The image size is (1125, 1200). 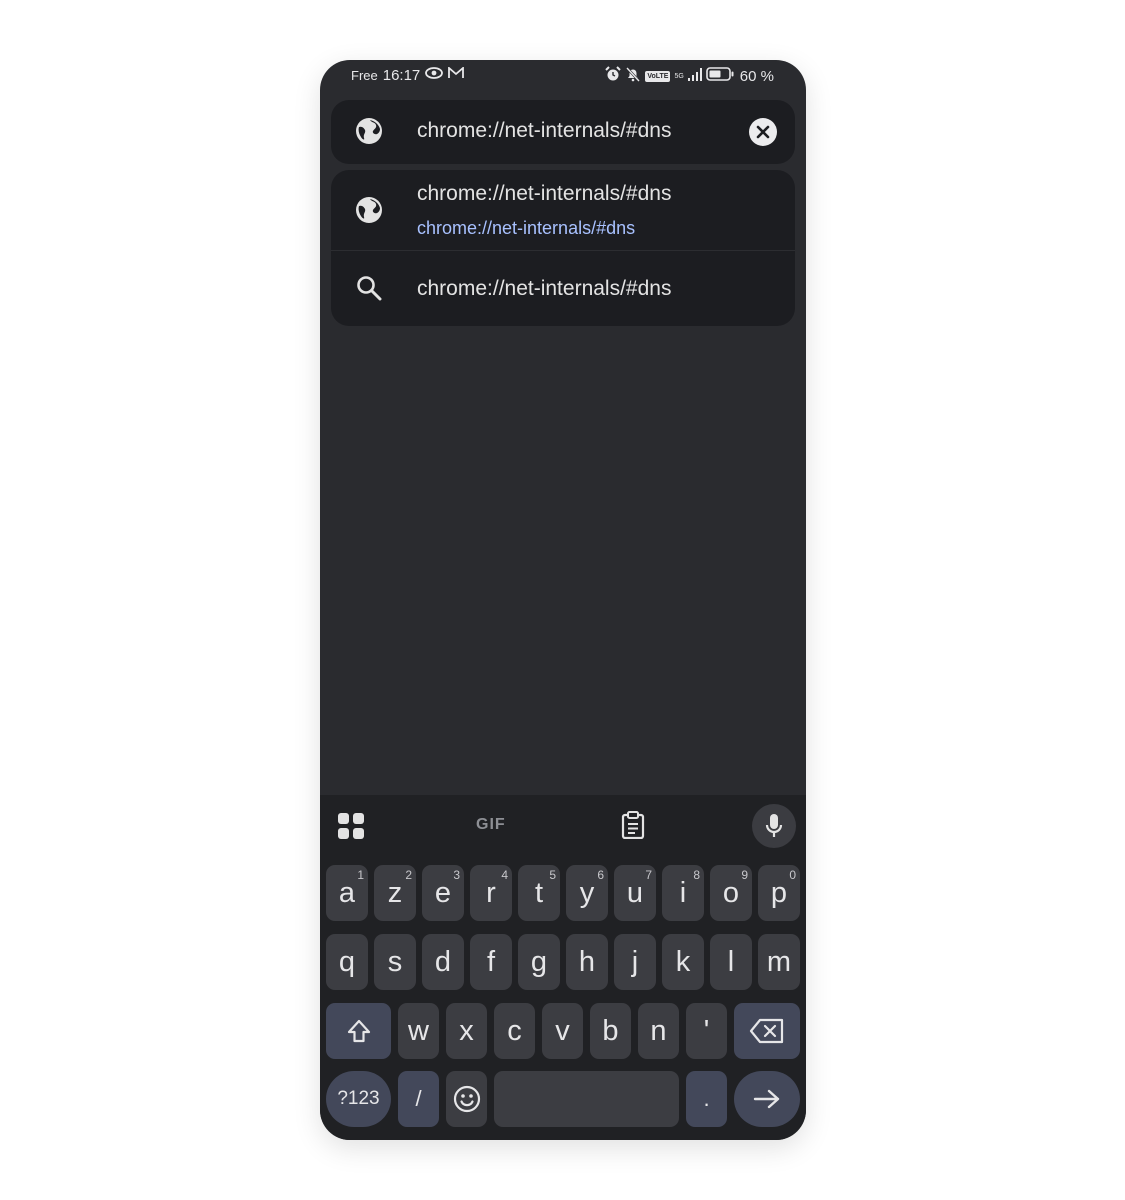 What do you see at coordinates (792, 875) in the screenshot?
I see `key-hint: 0` at bounding box center [792, 875].